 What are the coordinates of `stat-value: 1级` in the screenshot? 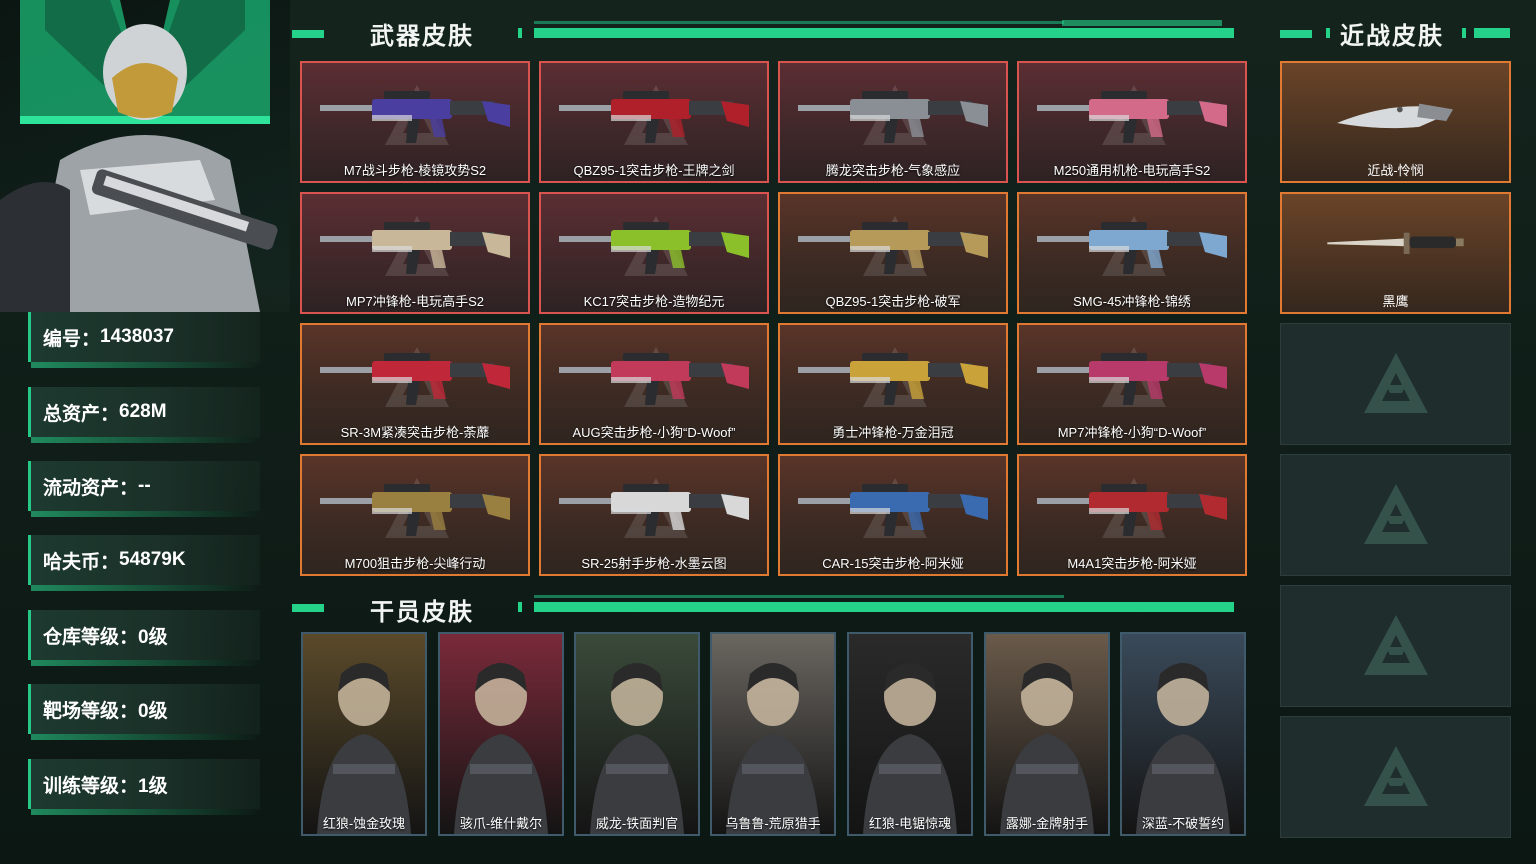 It's located at (153, 786).